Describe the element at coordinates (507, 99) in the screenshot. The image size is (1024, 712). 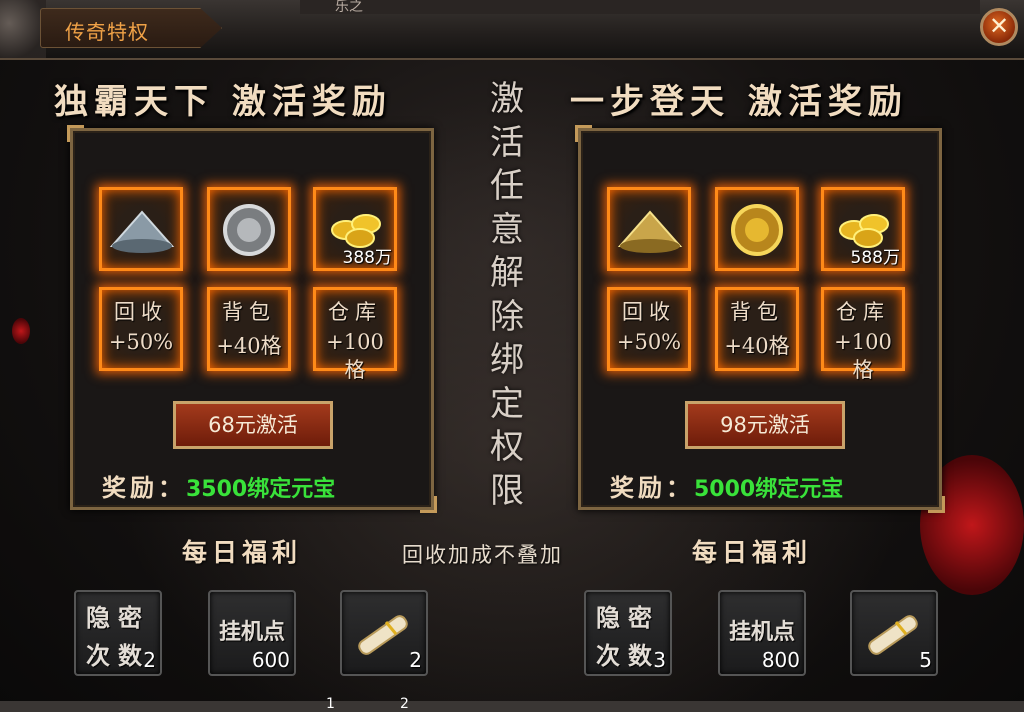
I see `vertical-char: 激` at that location.